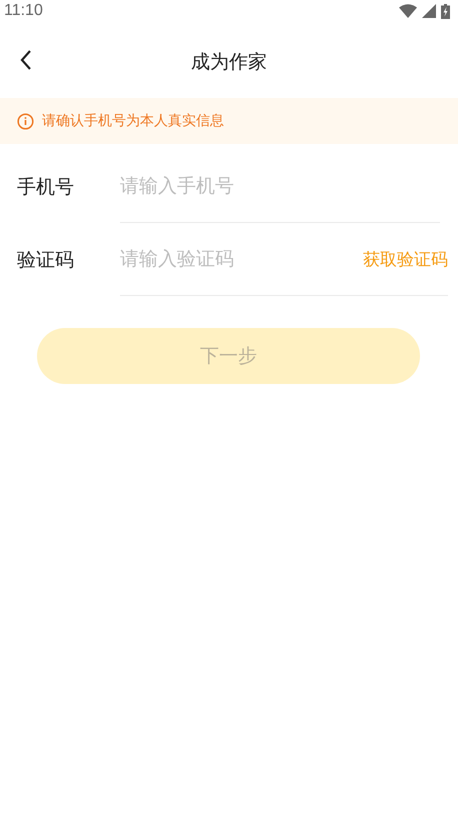  I want to click on get-code-link: 获取验证码, so click(405, 259).